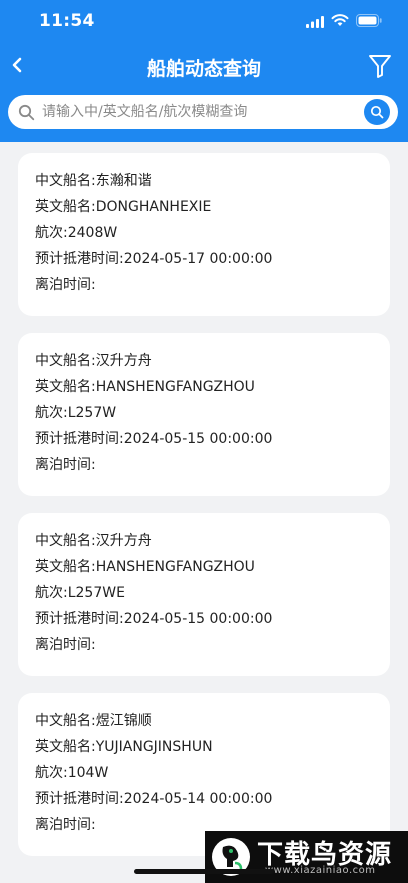 The image size is (408, 883). I want to click on search-bar, so click(203, 112).